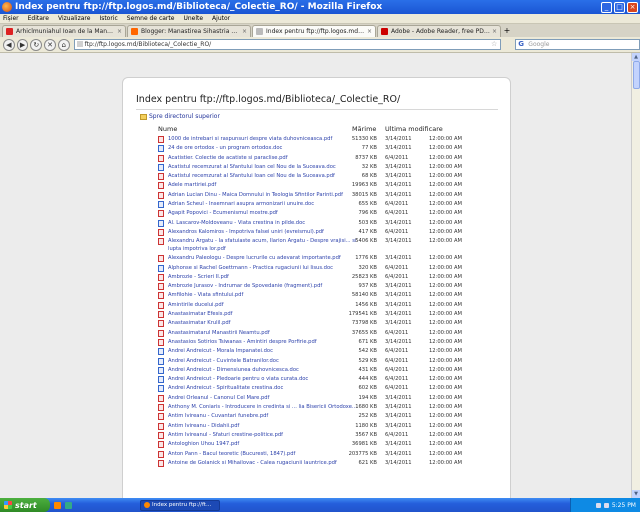  What do you see at coordinates (364, 444) in the screenshot?
I see `file-size: 36981 KB` at bounding box center [364, 444].